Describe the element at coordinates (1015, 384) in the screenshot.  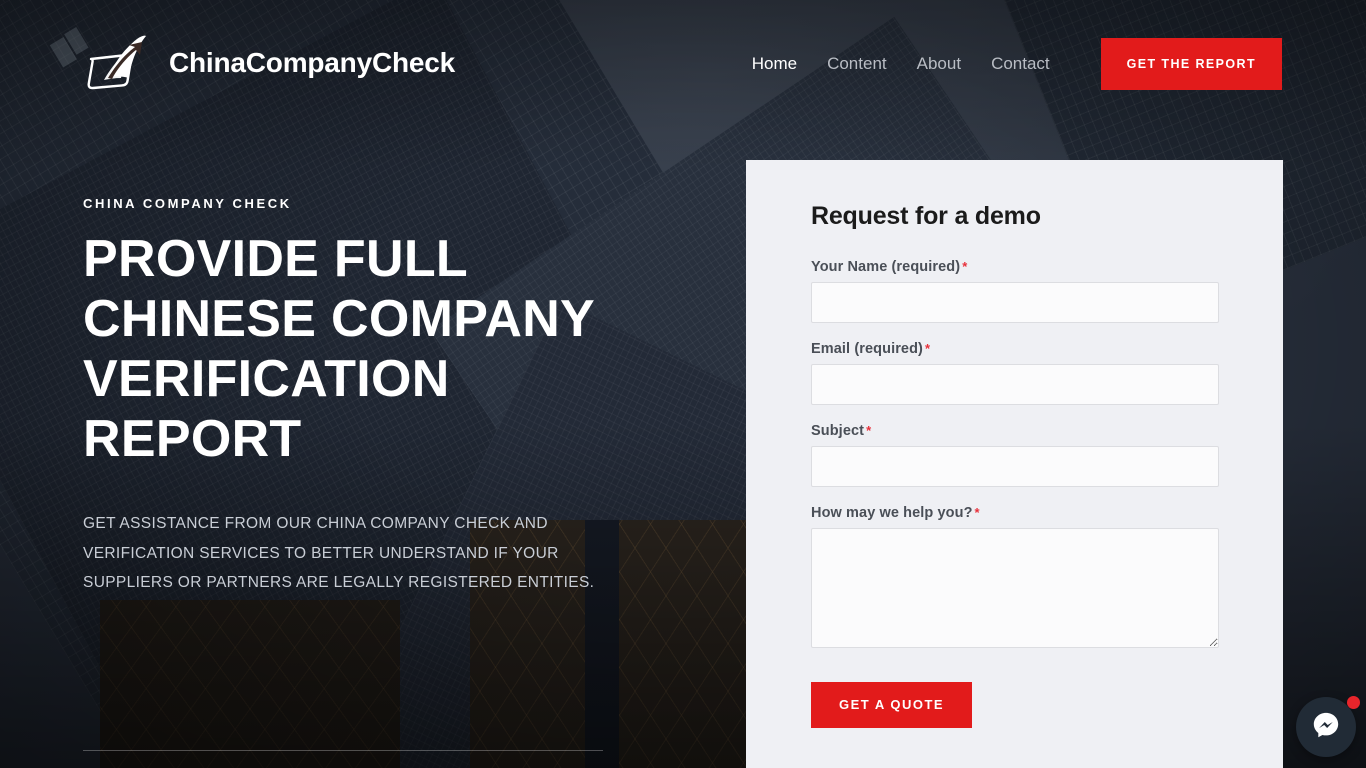
I see `email-input` at that location.